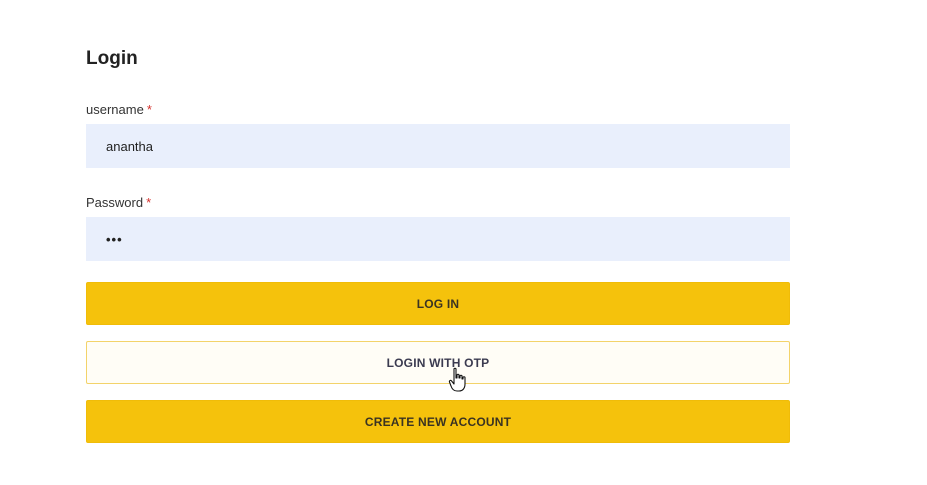 This screenshot has width=927, height=485. What do you see at coordinates (149, 109) in the screenshot?
I see `username-required-mark: *` at bounding box center [149, 109].